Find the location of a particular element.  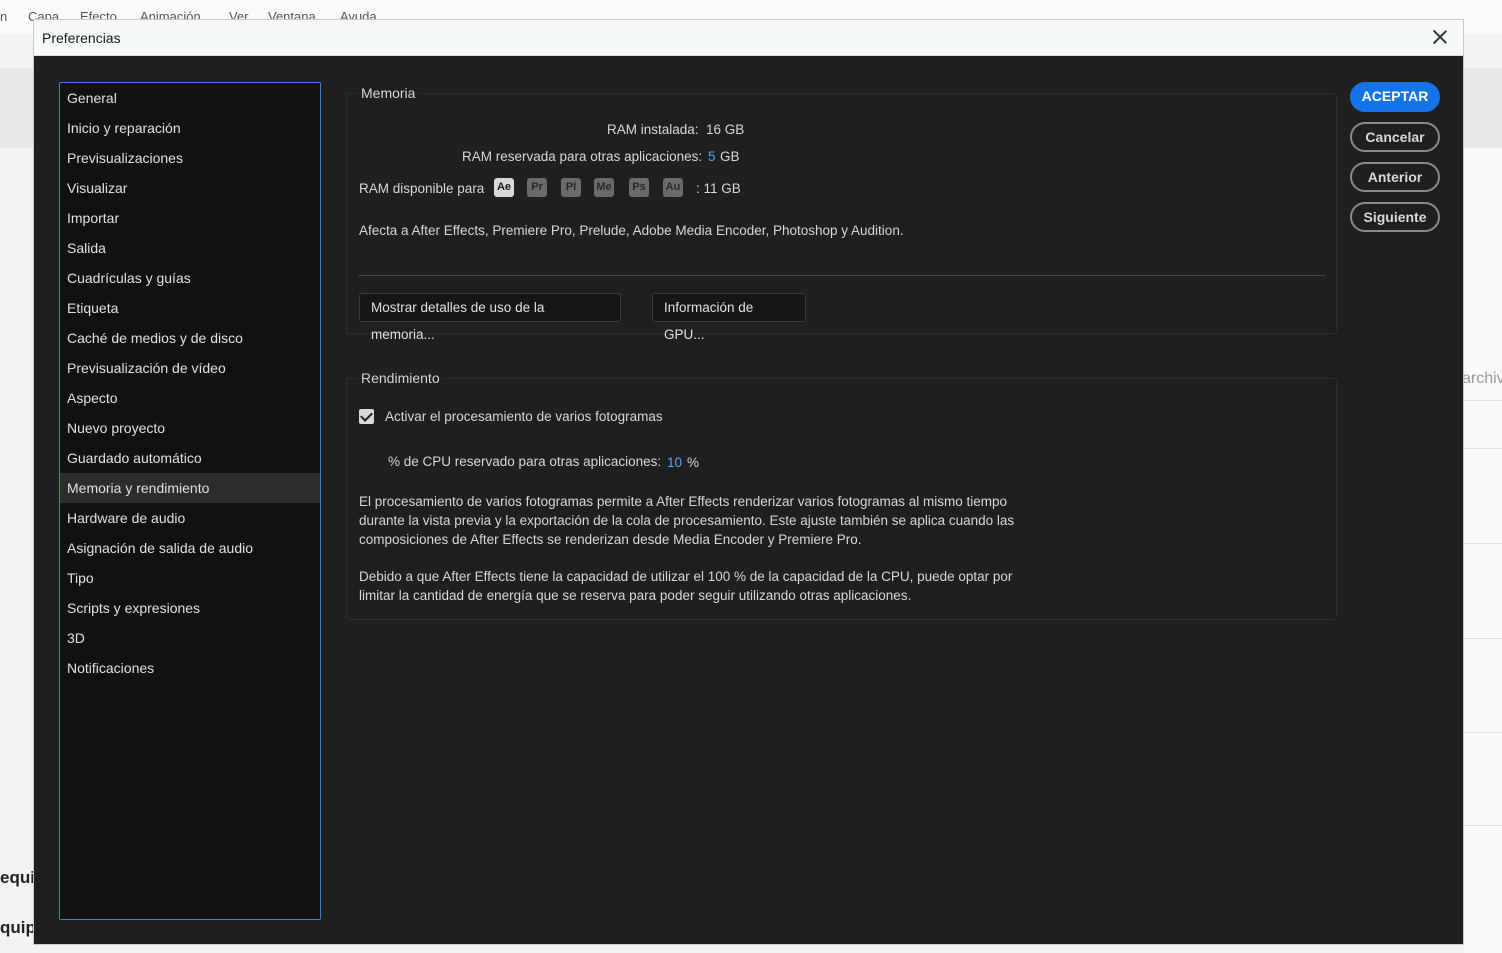

cpu-reserved-unit: % is located at coordinates (693, 462).